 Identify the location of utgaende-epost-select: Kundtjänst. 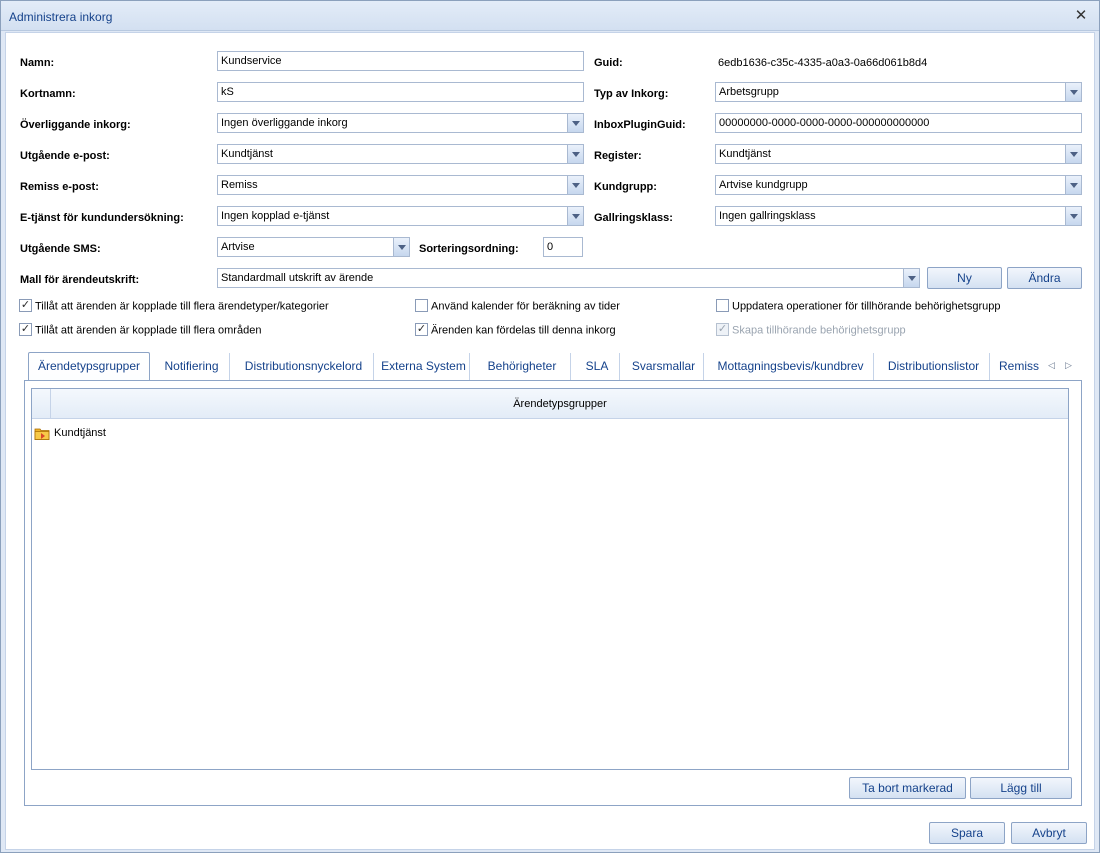
(400, 154).